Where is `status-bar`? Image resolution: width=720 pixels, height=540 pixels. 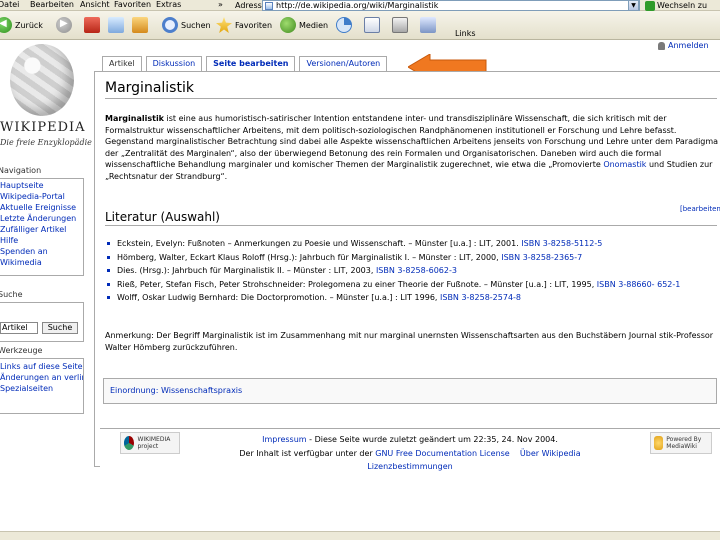
status-bar is located at coordinates (360, 535).